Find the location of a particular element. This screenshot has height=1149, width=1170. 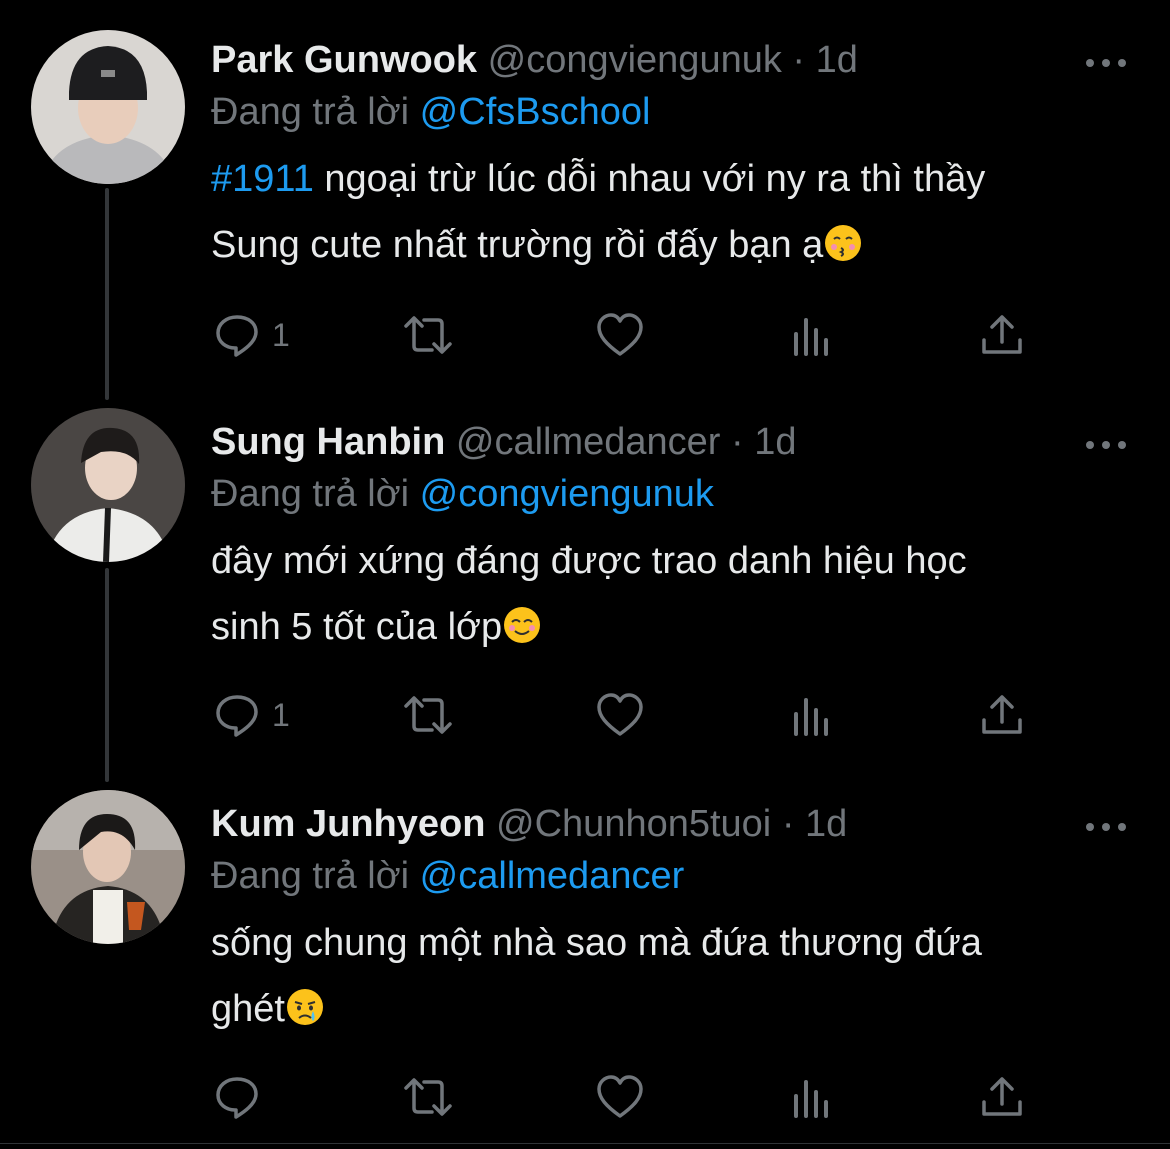

kissing-face-emoji is located at coordinates (843, 243).